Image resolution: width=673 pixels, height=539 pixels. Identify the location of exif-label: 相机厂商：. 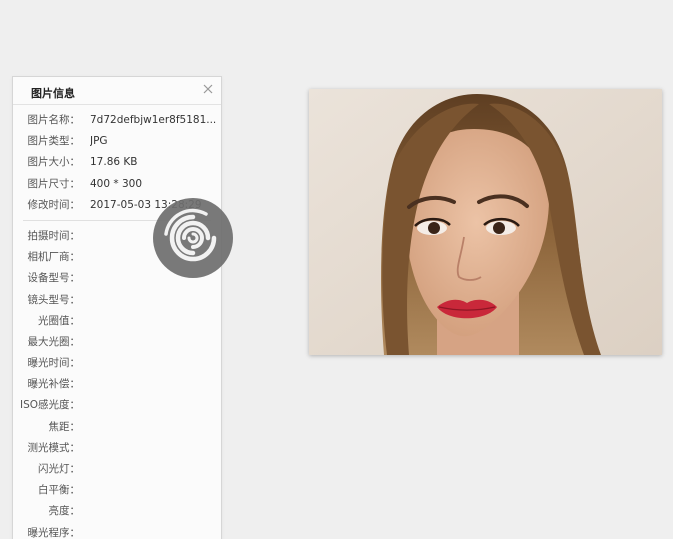
(54, 257).